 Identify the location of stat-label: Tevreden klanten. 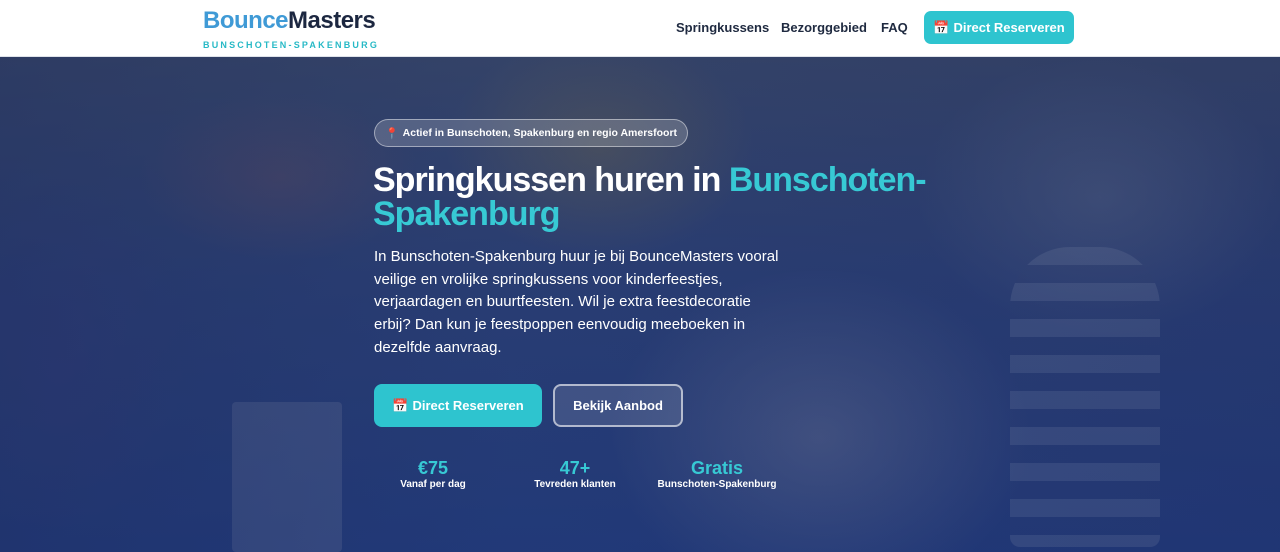
(575, 484).